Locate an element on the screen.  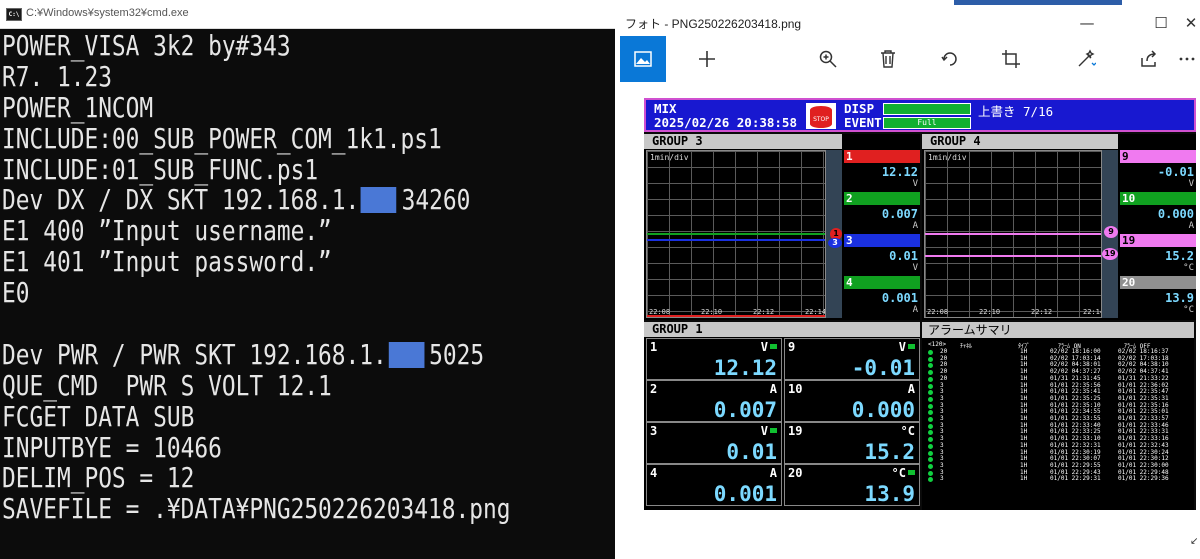
more-icon is located at coordinates (1187, 59).